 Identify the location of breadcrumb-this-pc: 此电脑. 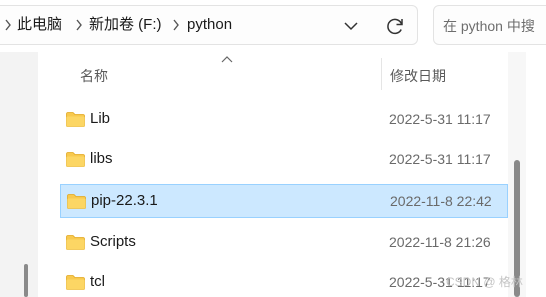
(39, 25).